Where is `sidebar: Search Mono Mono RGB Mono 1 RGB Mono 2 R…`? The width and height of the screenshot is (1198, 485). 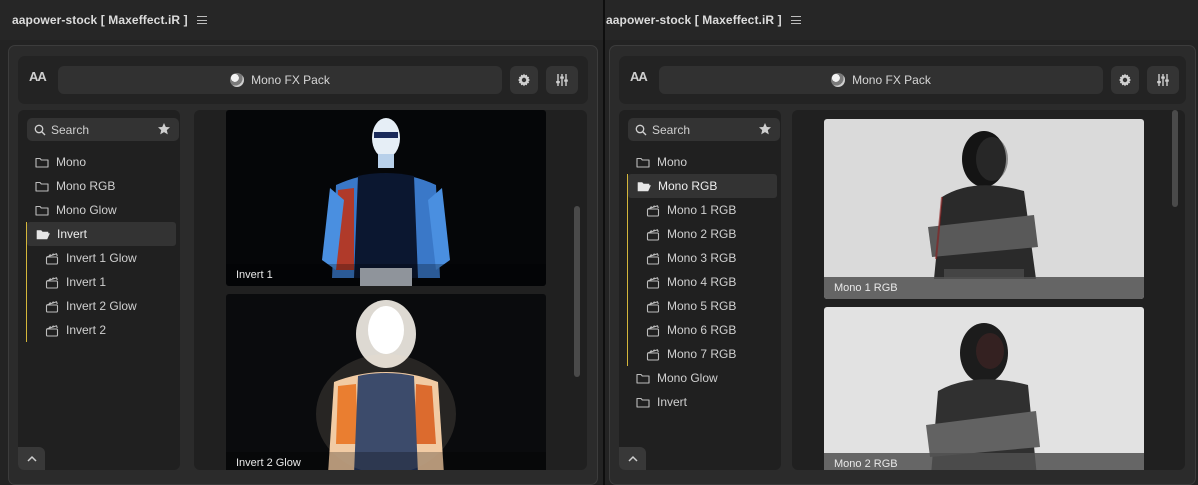 sidebar: Search Mono Mono RGB Mono 1 RGB Mono 2 R… is located at coordinates (700, 290).